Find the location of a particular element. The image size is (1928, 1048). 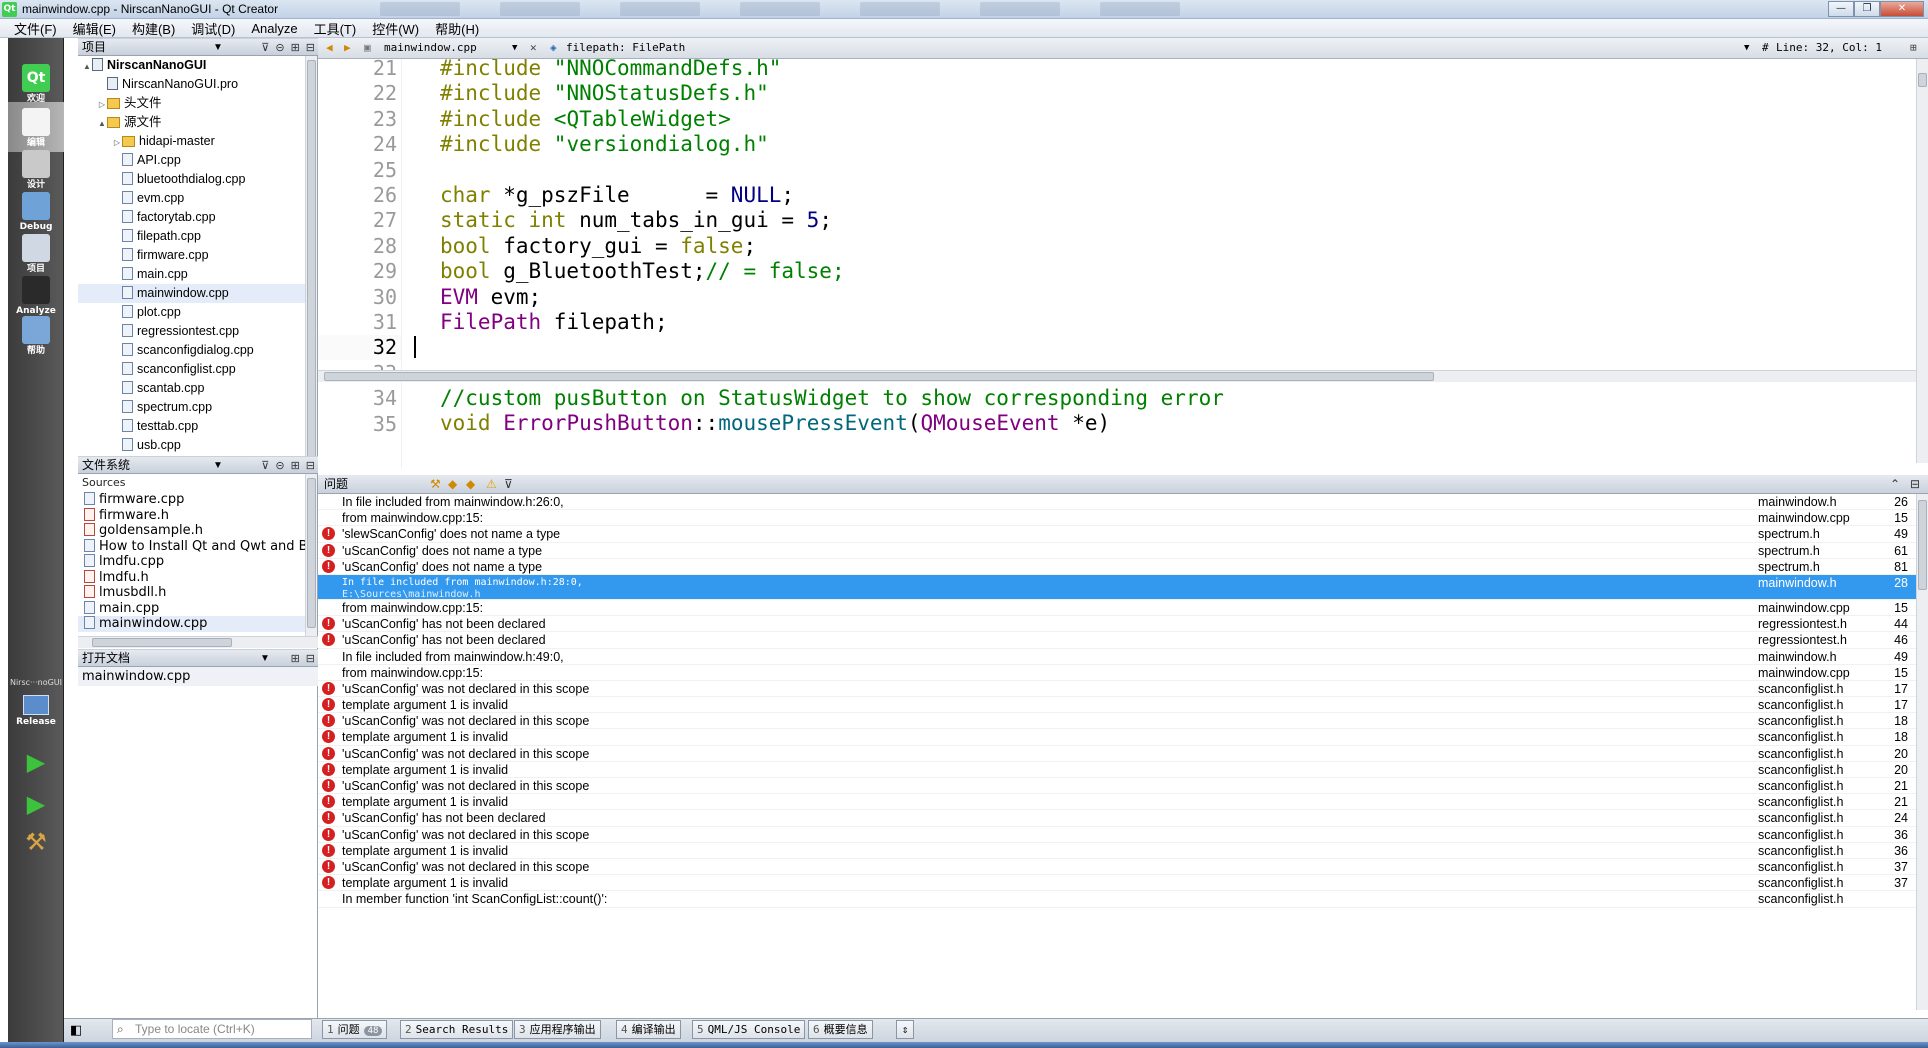

tree-item: API.cpp is located at coordinates (192, 160).